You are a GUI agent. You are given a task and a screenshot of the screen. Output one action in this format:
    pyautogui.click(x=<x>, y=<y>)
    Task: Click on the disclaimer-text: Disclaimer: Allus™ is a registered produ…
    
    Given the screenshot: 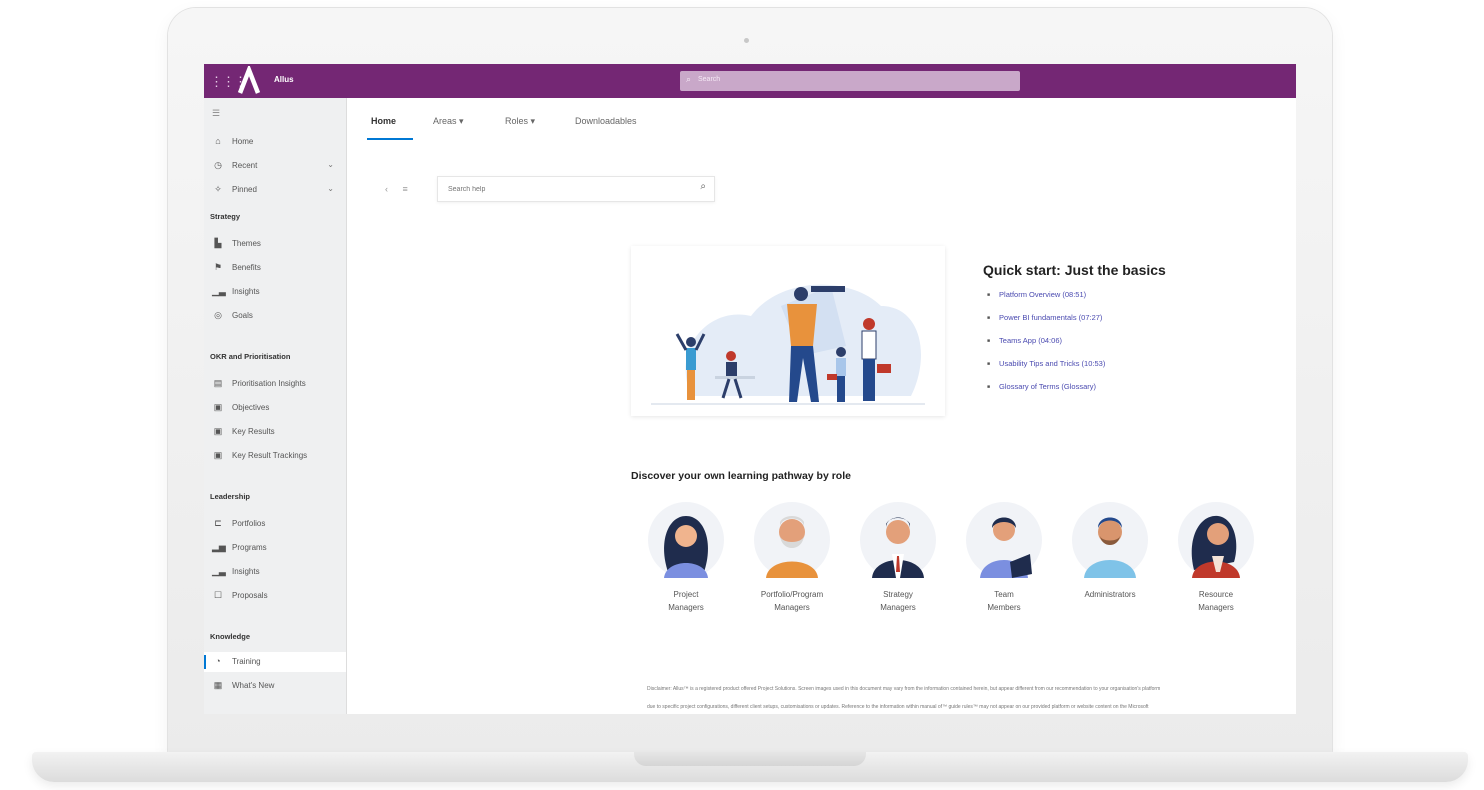 What is the action you would take?
    pyautogui.click(x=904, y=689)
    